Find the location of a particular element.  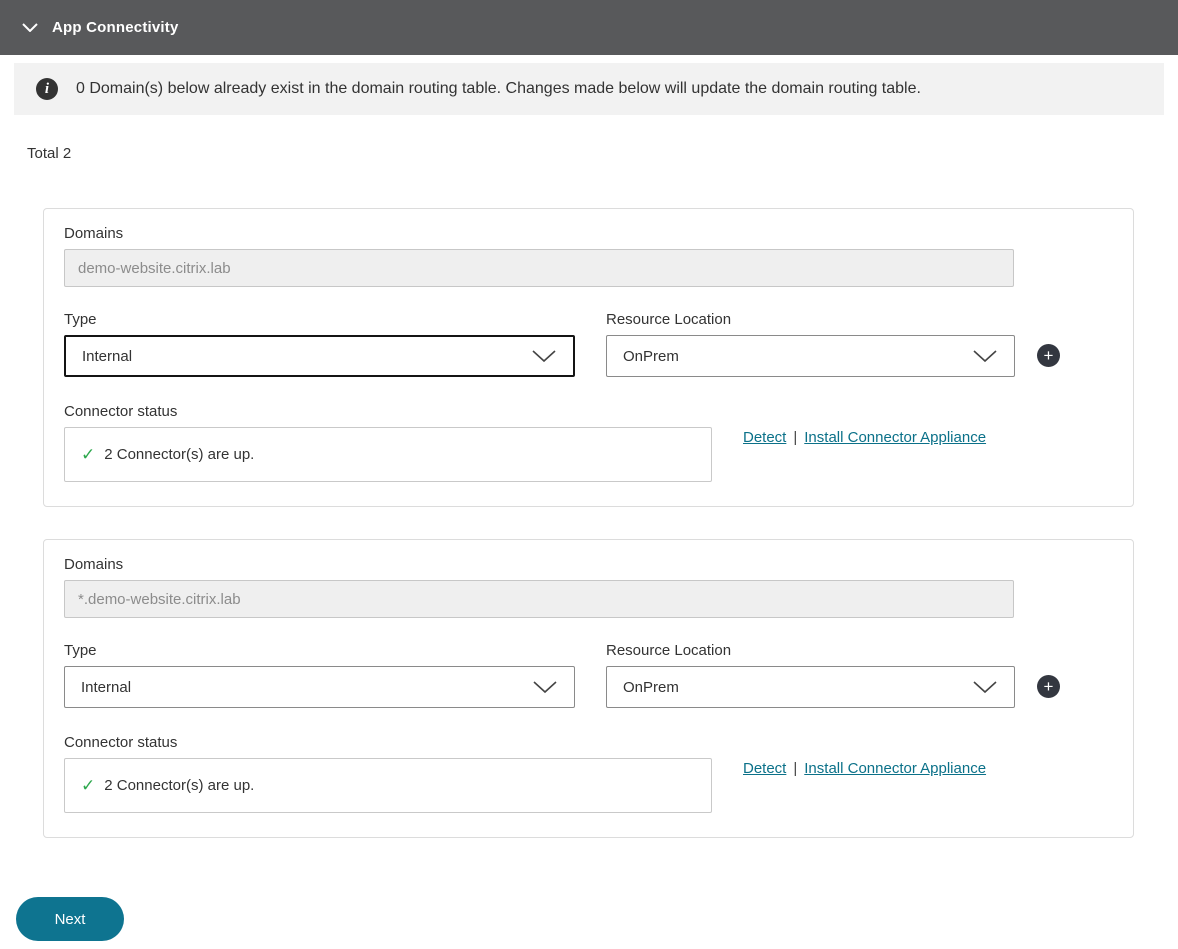

info-icon: i is located at coordinates (47, 89).